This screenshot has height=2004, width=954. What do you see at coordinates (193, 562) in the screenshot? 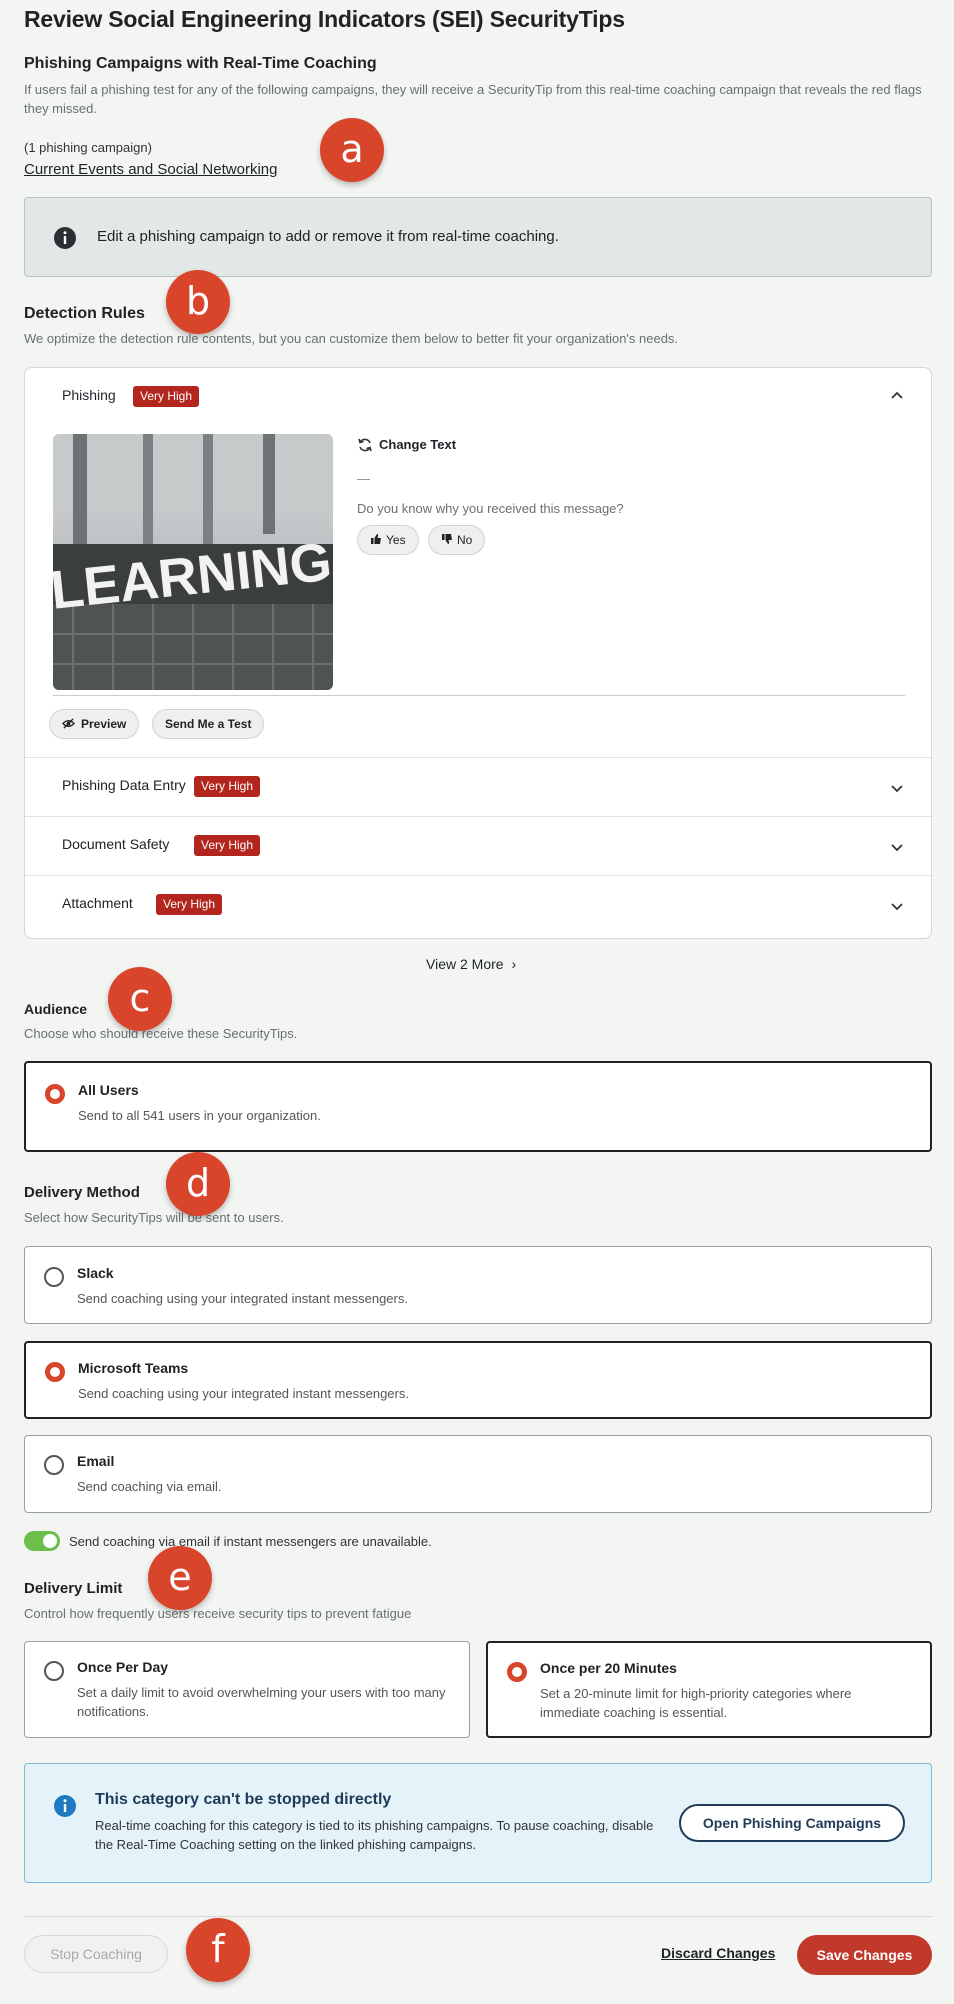
I see `learning-image: LEARNING` at bounding box center [193, 562].